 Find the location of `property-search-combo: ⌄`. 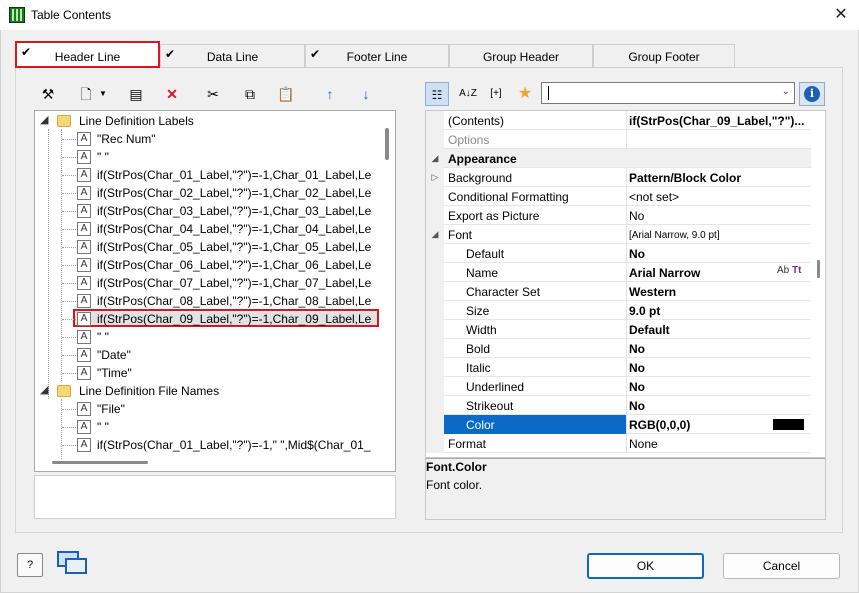

property-search-combo: ⌄ is located at coordinates (668, 93).